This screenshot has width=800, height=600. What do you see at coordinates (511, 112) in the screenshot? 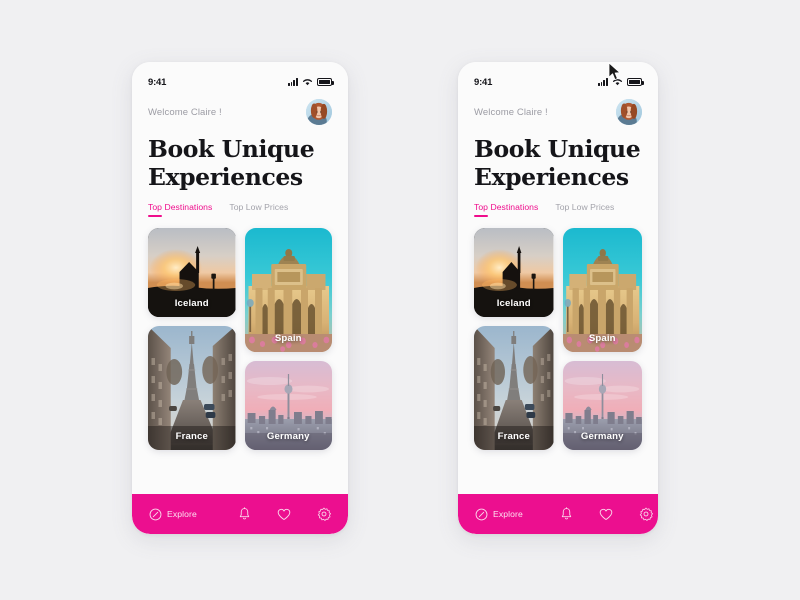
I see `welcome-text-right: Welcome Claire !` at bounding box center [511, 112].